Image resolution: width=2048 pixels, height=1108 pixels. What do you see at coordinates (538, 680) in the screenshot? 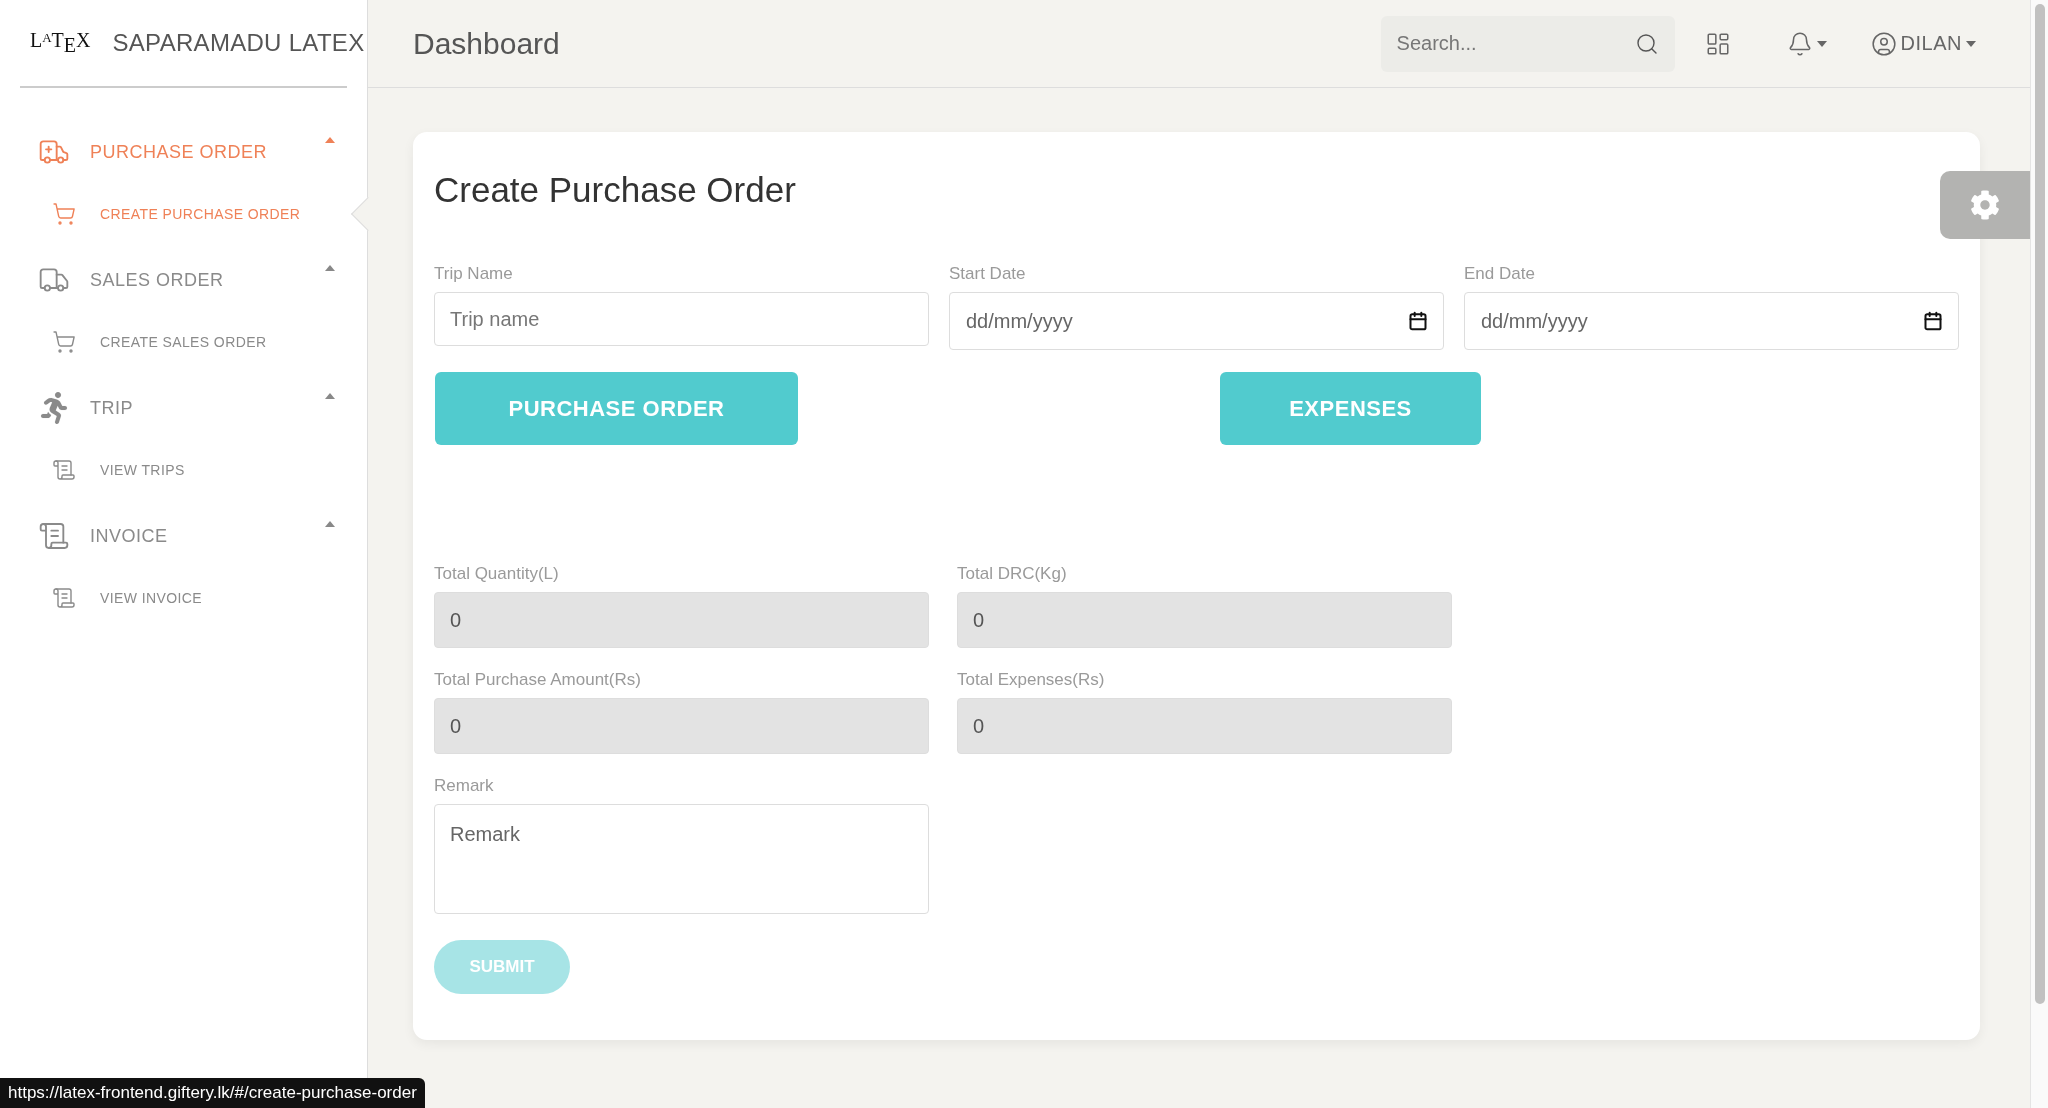
I see `field-label: Total Purchase Amount(Rs)` at bounding box center [538, 680].